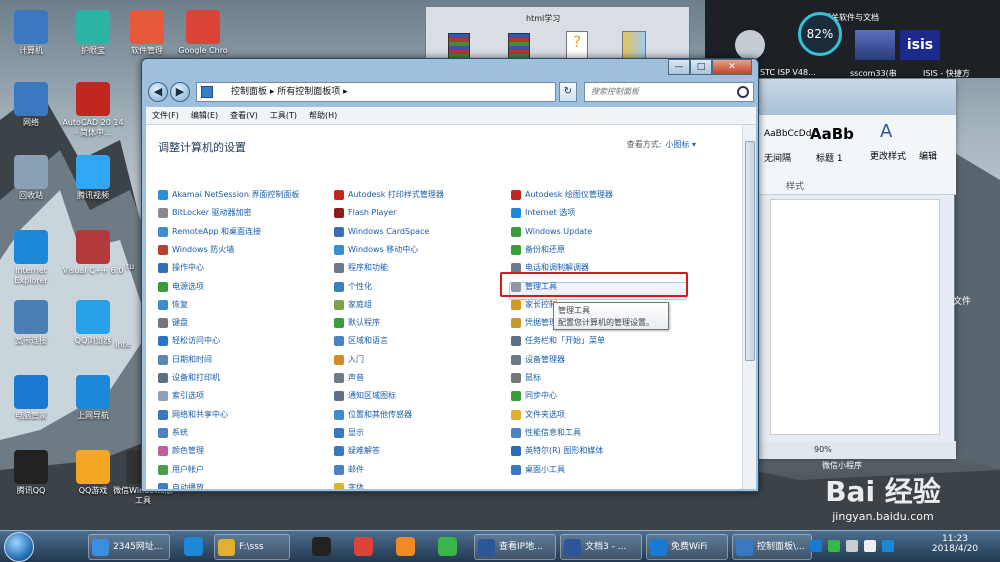 The height and width of the screenshot is (562, 1000). I want to click on control-panel-item: 英特尔(R) 图形和媒体, so click(557, 451).